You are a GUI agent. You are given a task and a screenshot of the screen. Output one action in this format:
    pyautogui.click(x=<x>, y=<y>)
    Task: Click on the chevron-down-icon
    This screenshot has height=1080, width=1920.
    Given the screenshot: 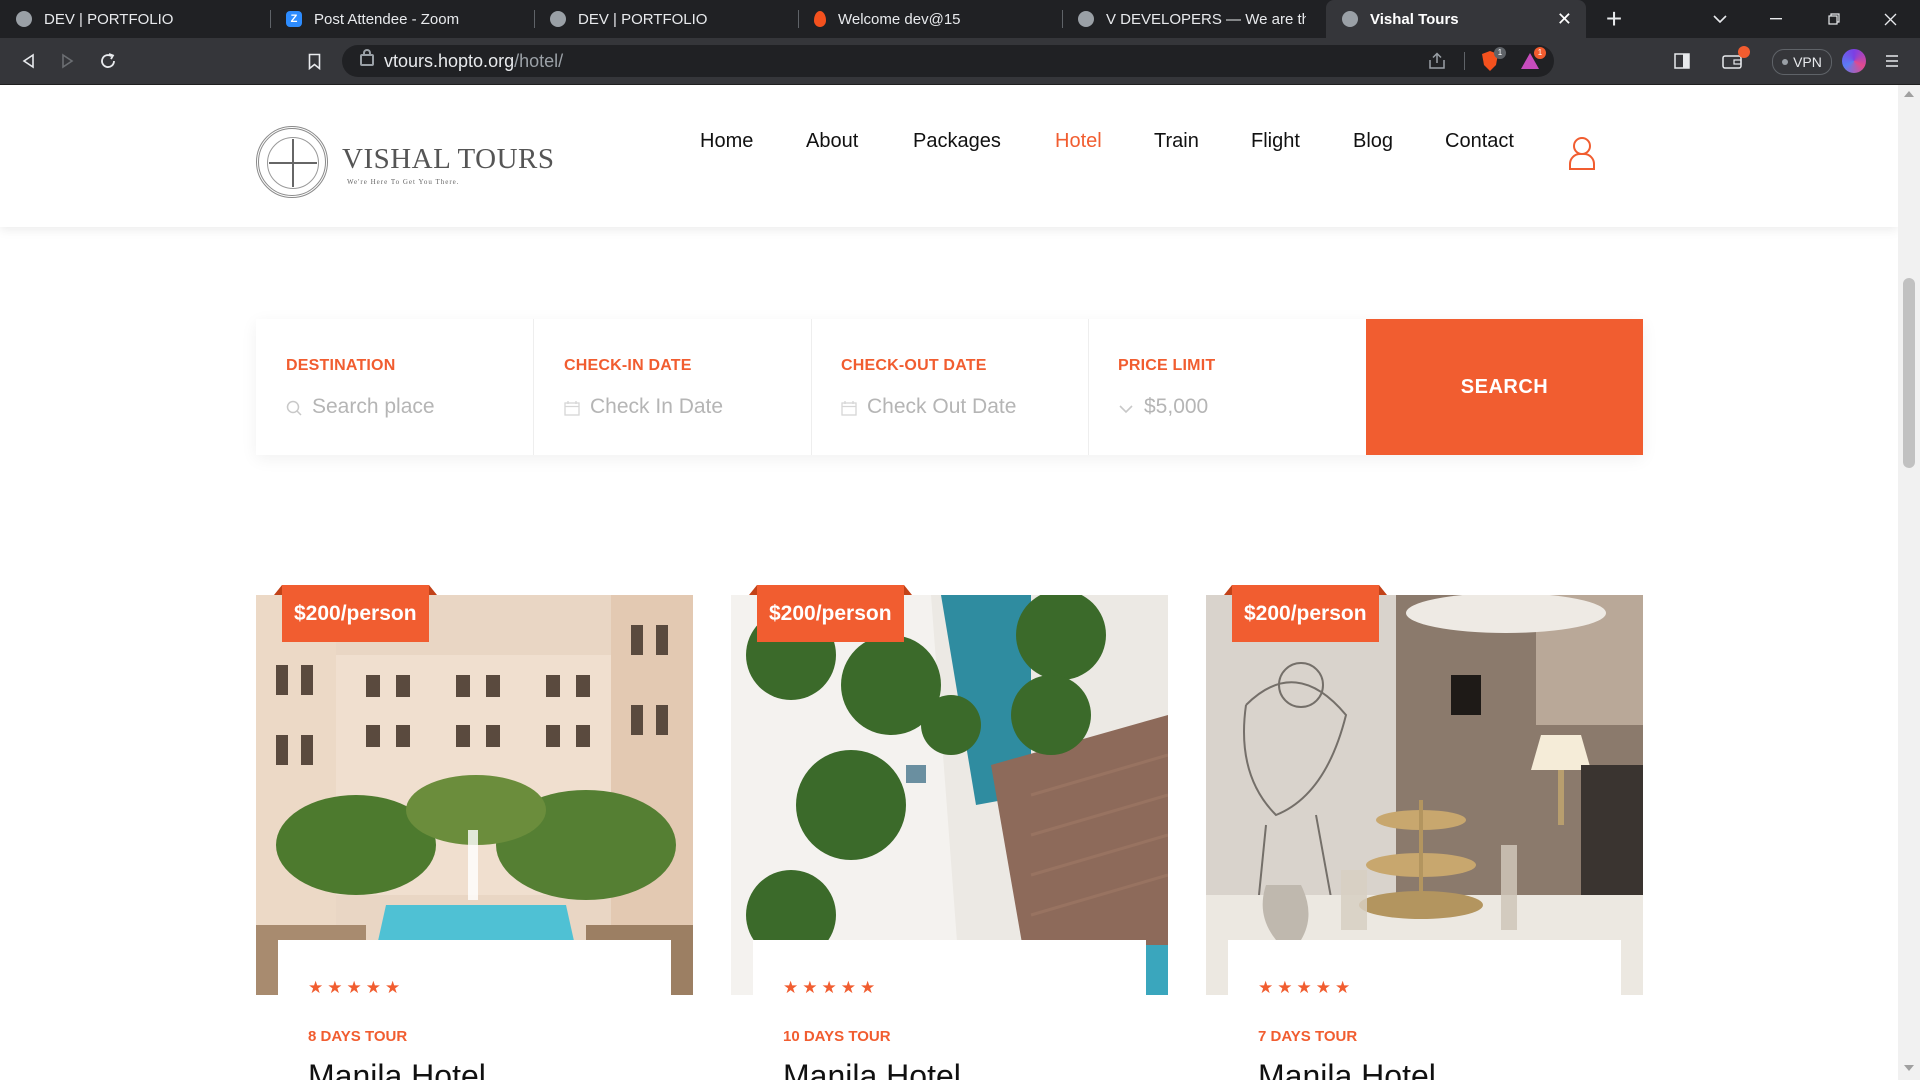 What is the action you would take?
    pyautogui.click(x=1126, y=408)
    